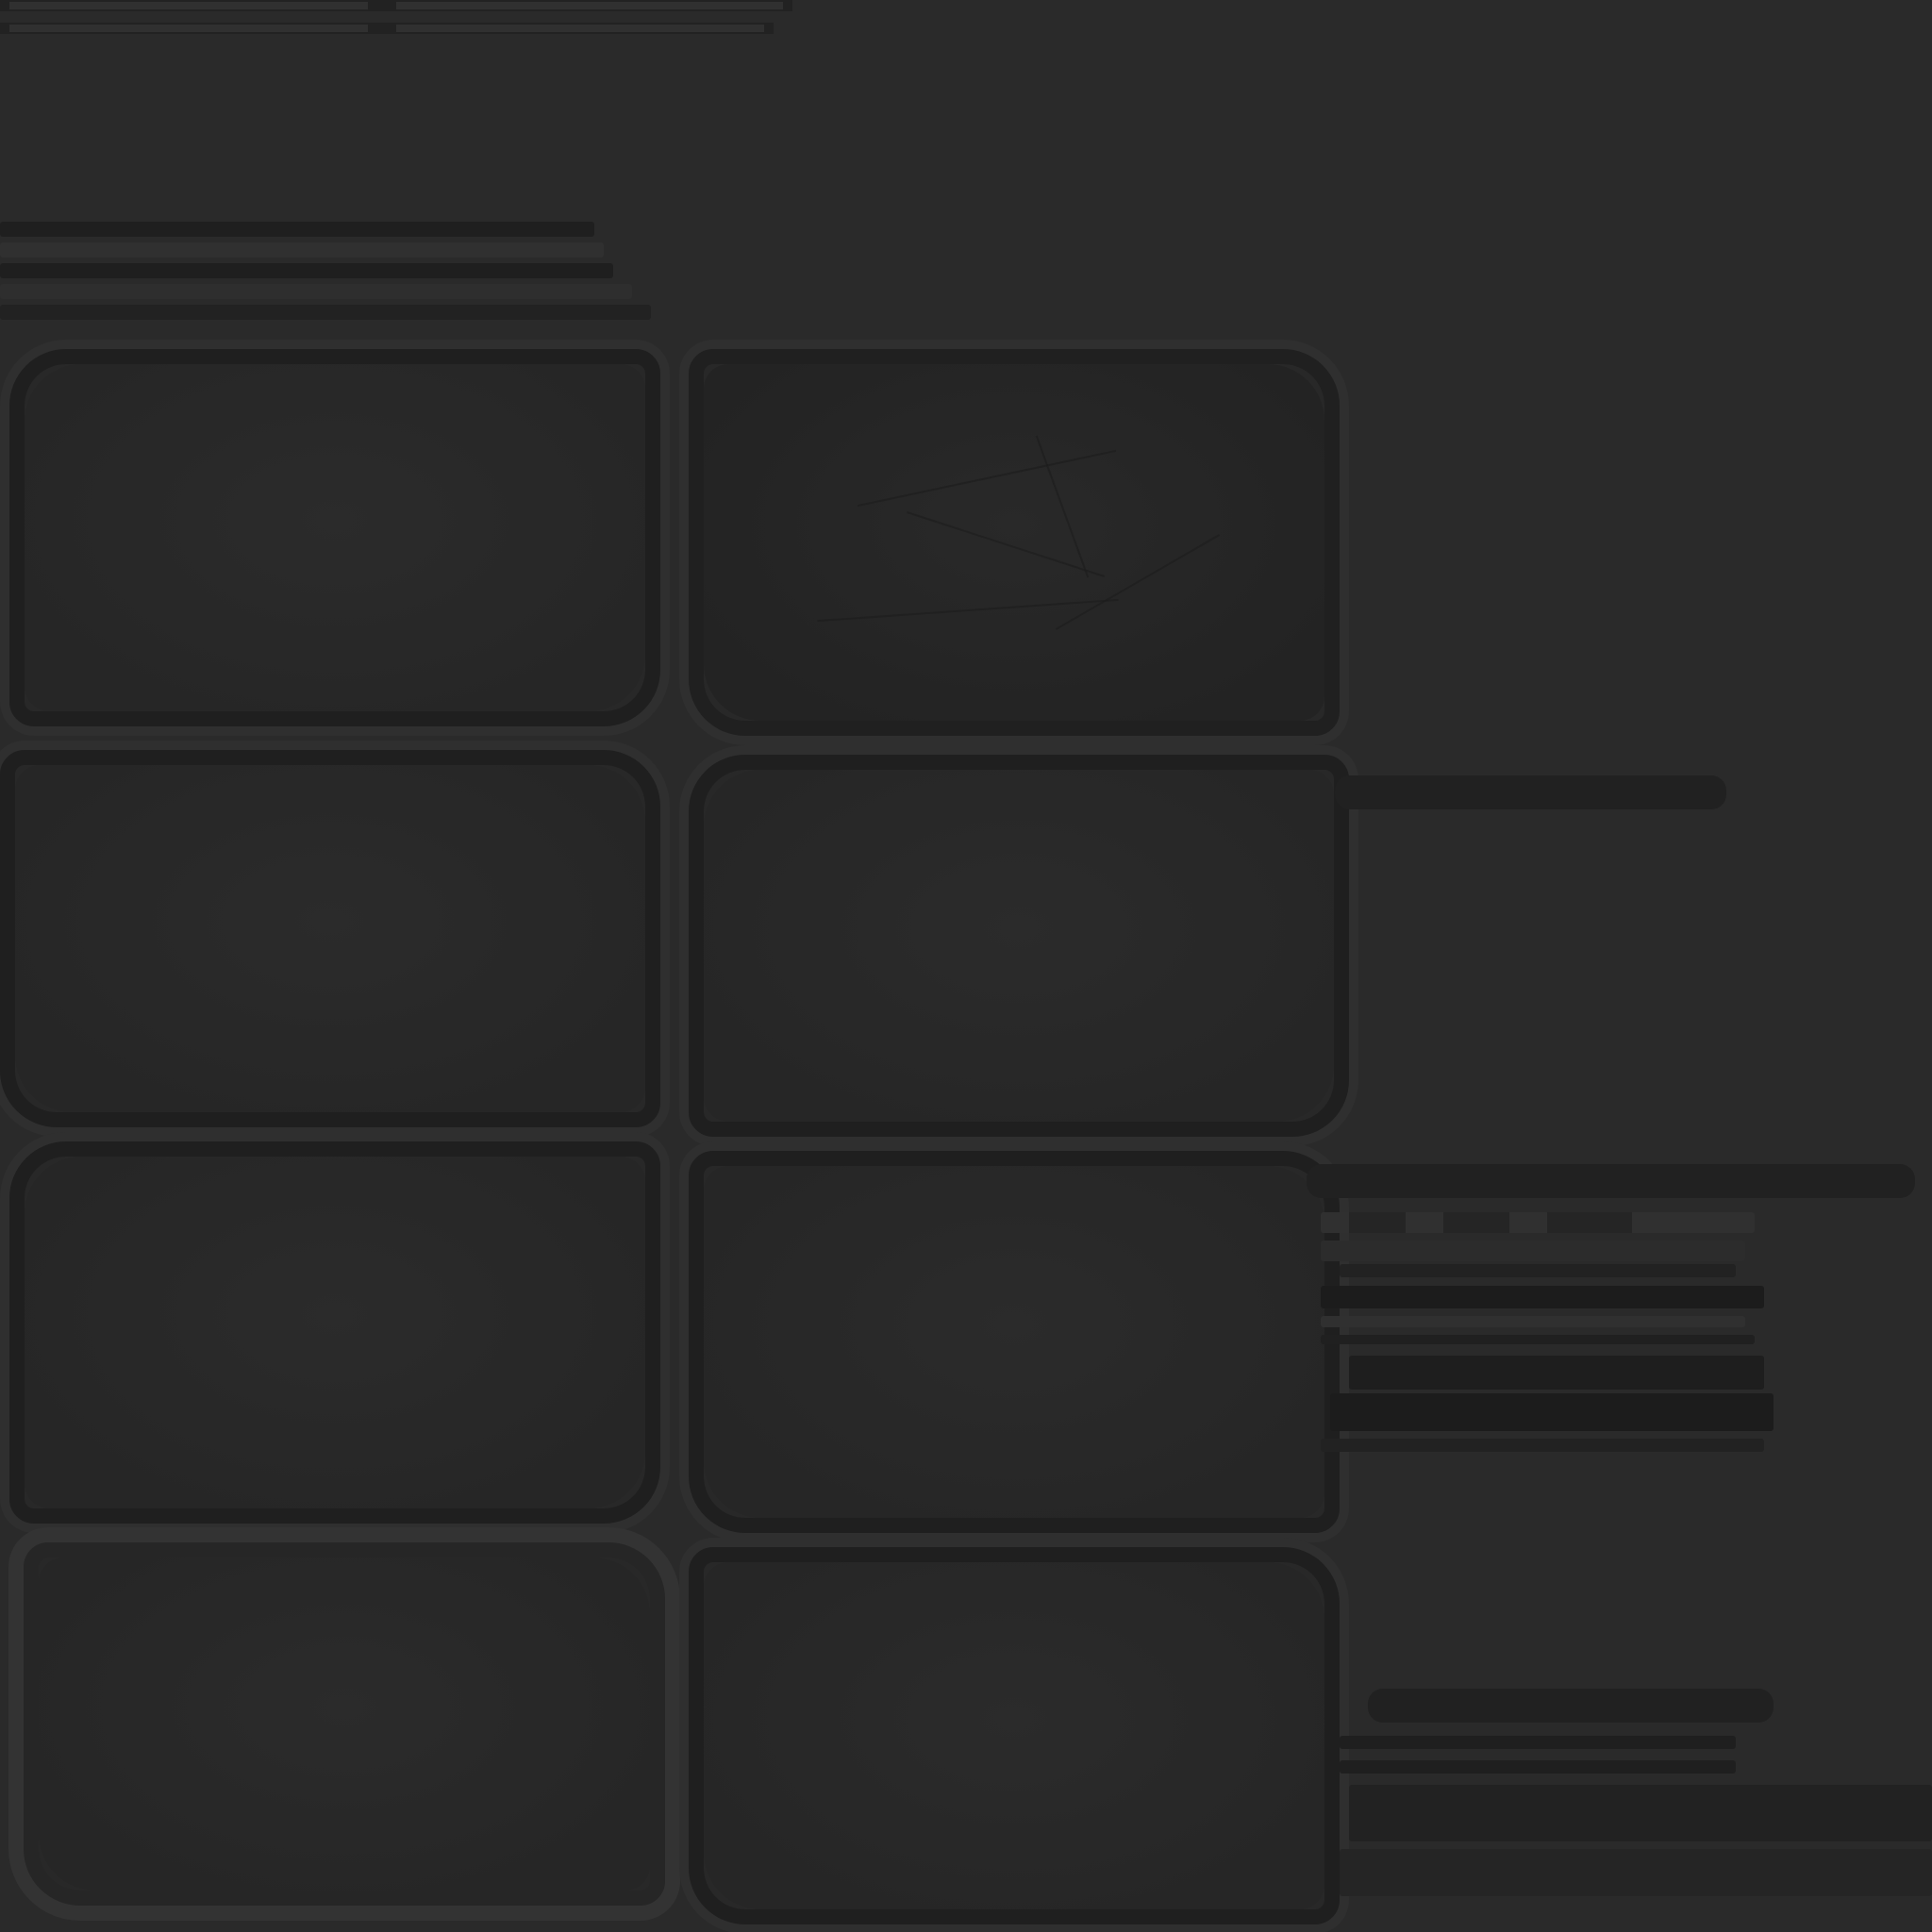  Describe the element at coordinates (1015, 542) in the screenshot. I see `panel-r1-right` at that location.